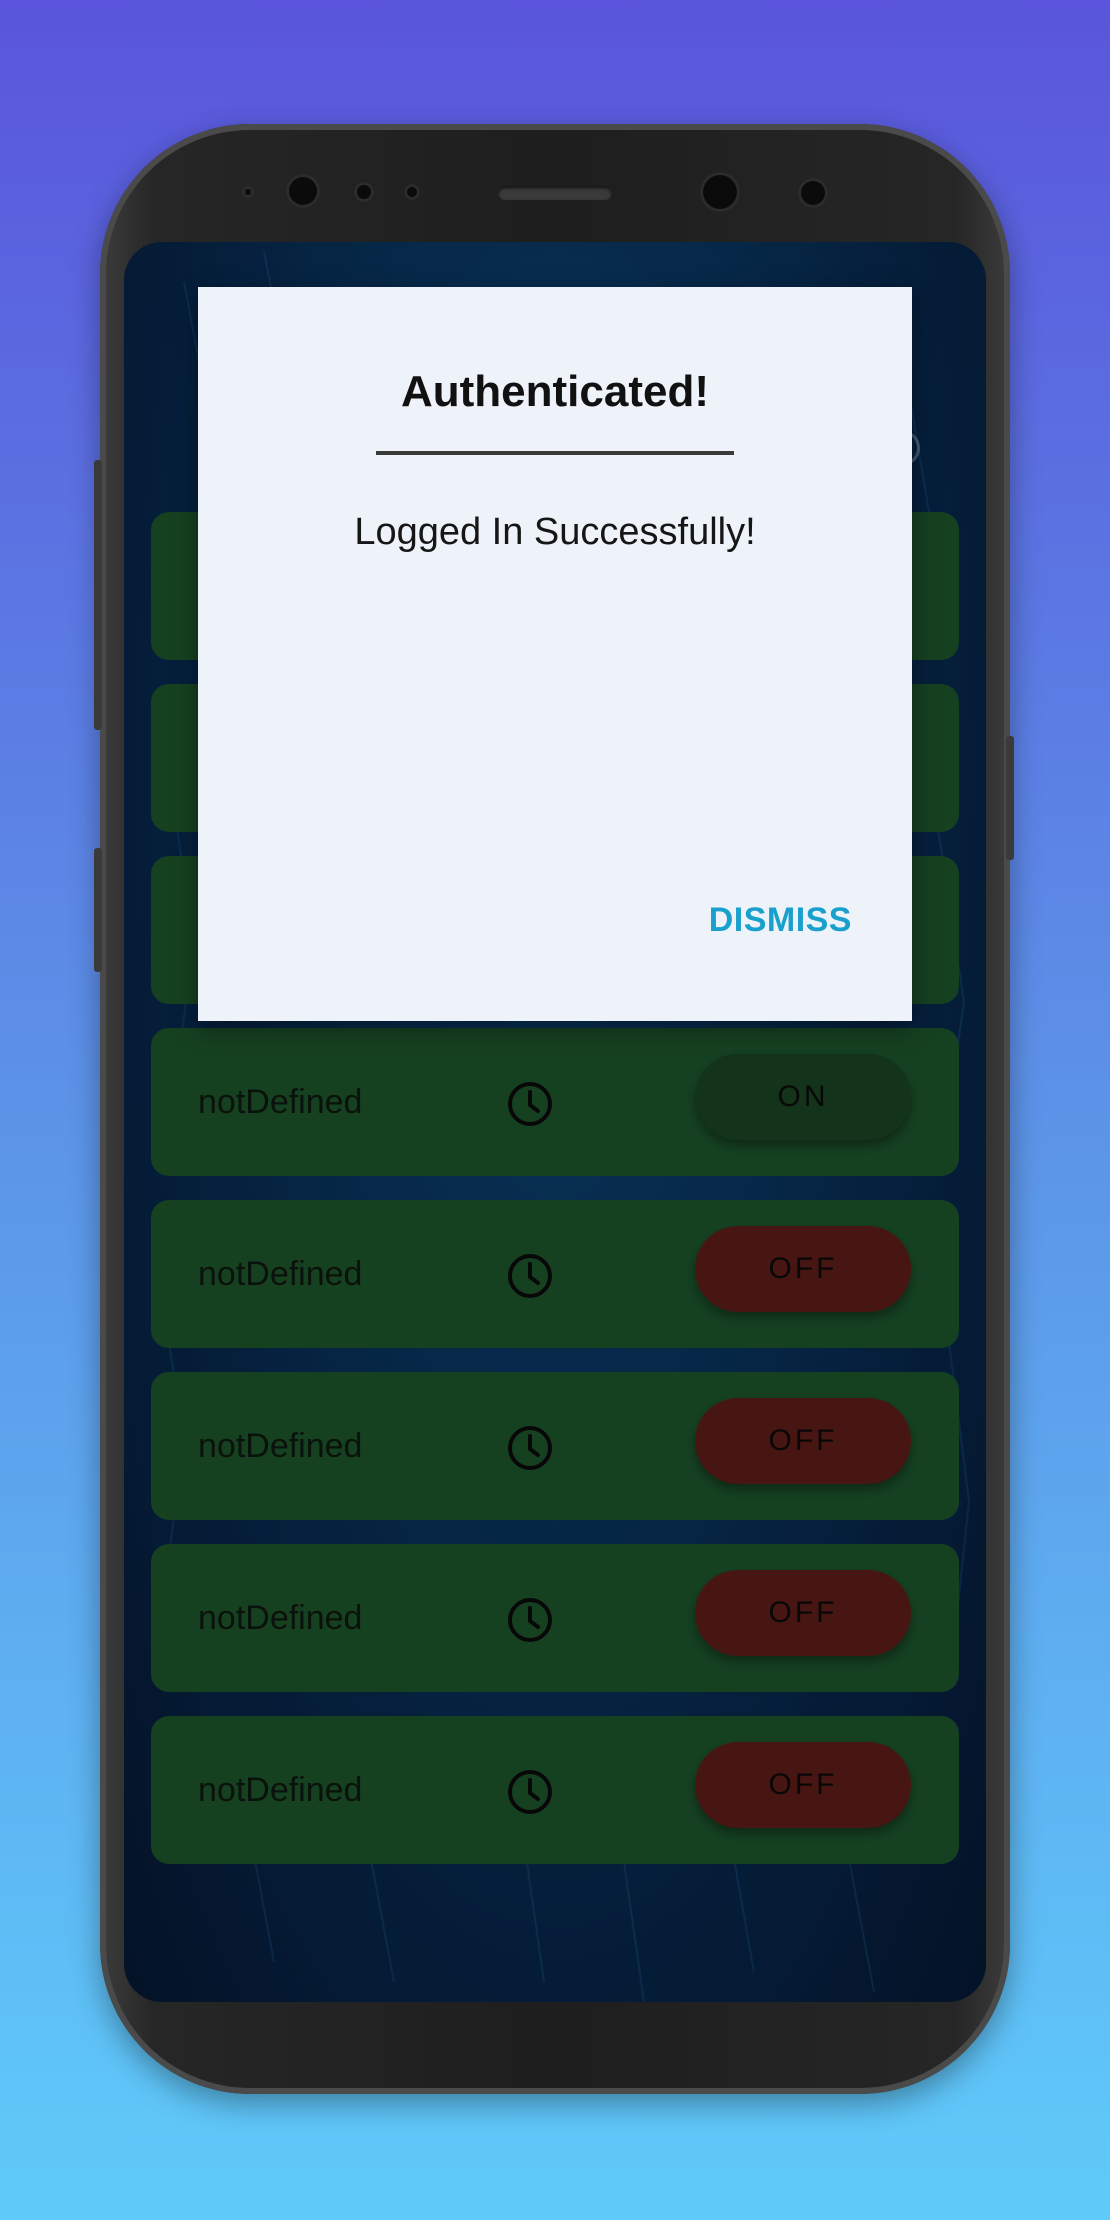  I want to click on earpiece-speaker, so click(555, 193).